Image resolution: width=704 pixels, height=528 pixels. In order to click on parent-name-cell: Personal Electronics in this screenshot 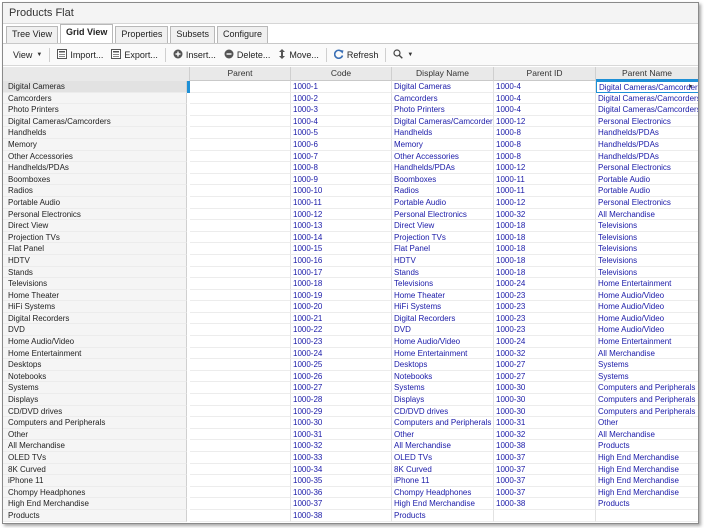, I will do `click(647, 203)`.